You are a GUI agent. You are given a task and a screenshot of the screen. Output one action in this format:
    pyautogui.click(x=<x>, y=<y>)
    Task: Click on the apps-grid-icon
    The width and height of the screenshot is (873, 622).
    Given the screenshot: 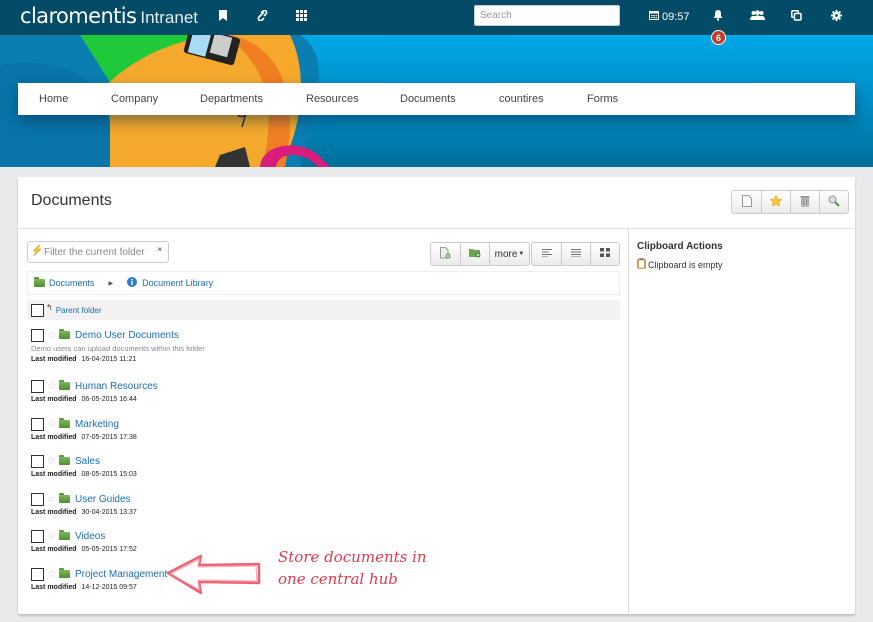 What is the action you would take?
    pyautogui.click(x=301, y=15)
    